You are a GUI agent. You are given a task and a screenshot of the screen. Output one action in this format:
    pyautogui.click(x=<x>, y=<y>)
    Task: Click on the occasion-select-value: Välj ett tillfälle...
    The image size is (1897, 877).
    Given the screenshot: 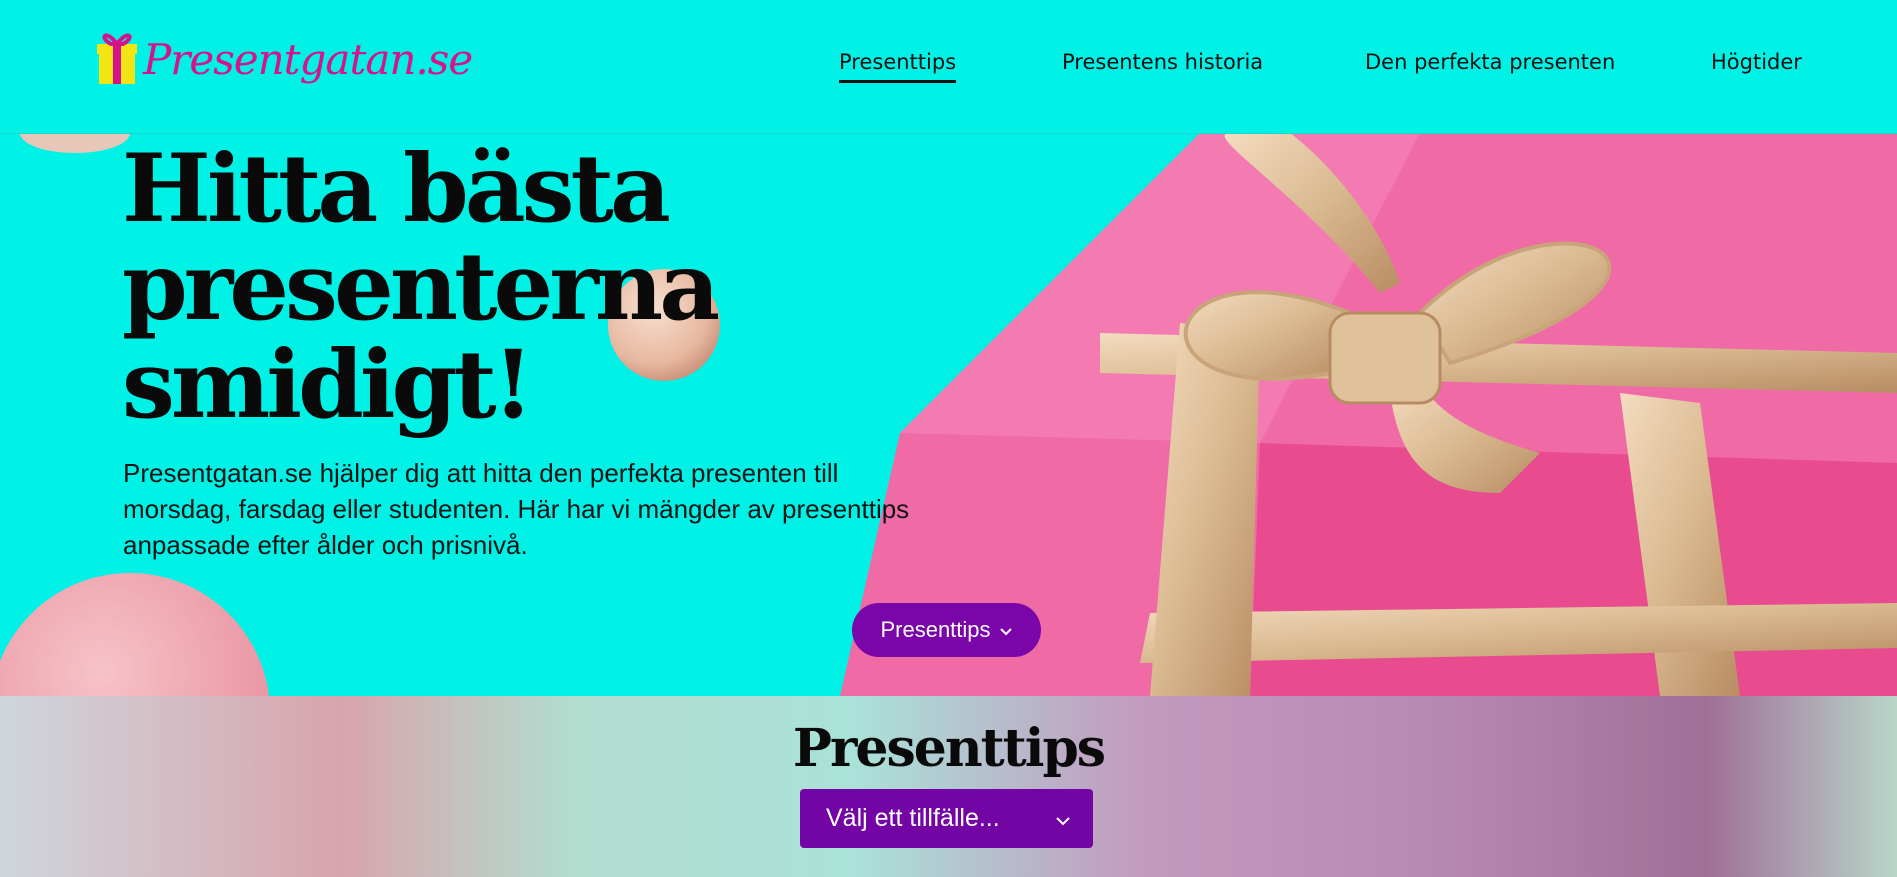 What is the action you would take?
    pyautogui.click(x=913, y=818)
    